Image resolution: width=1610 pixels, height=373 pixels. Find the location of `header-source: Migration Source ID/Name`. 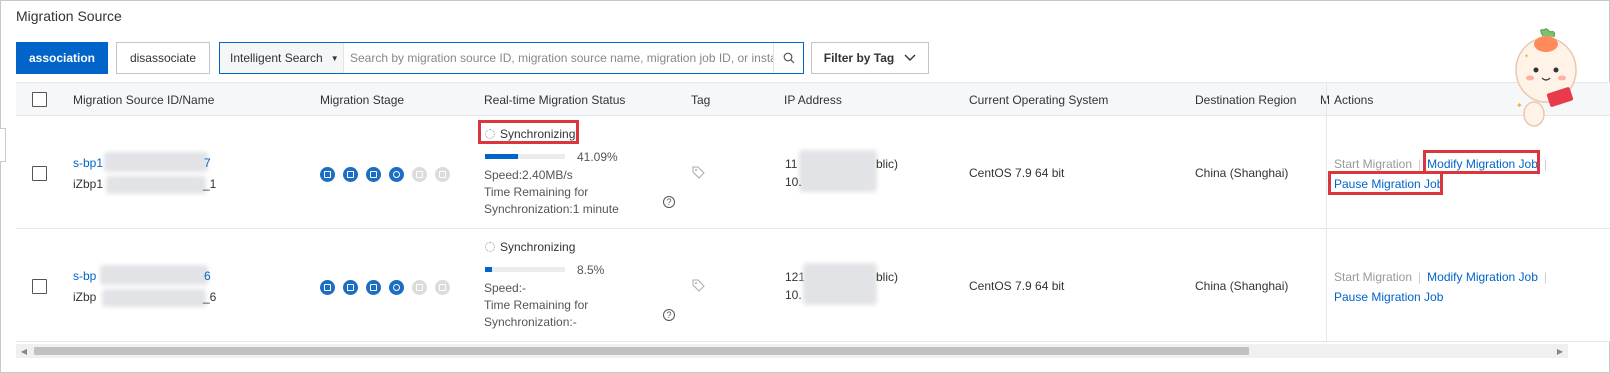

header-source: Migration Source ID/Name is located at coordinates (144, 100).